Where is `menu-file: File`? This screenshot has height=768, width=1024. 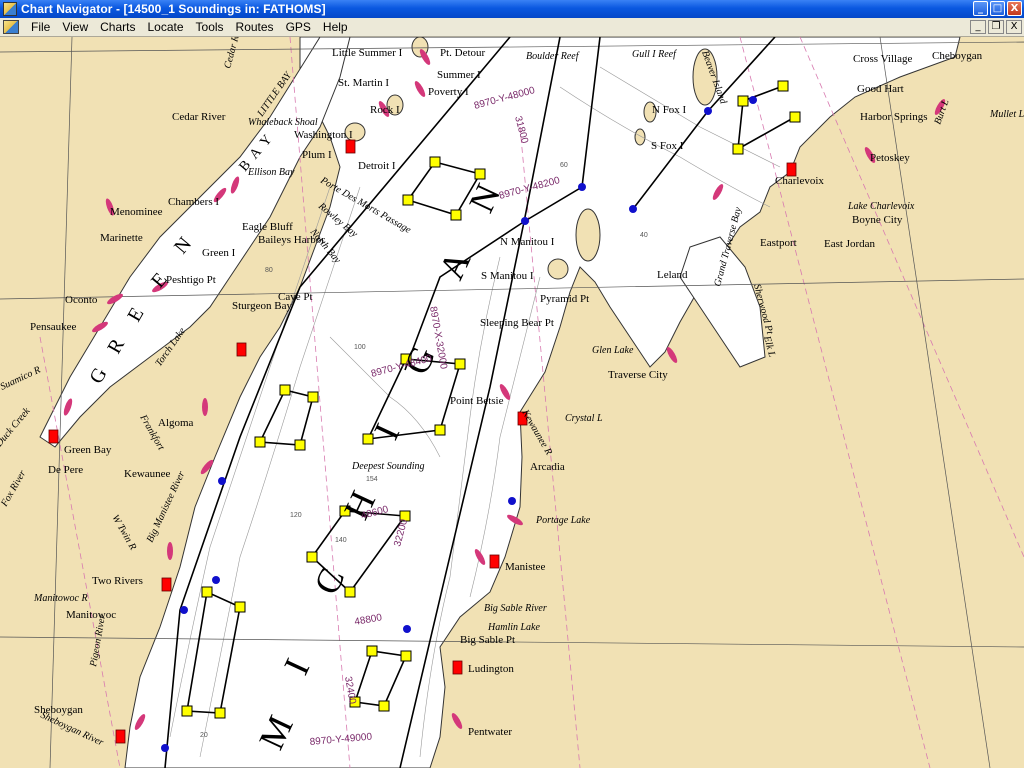
menu-file: File is located at coordinates (40, 27).